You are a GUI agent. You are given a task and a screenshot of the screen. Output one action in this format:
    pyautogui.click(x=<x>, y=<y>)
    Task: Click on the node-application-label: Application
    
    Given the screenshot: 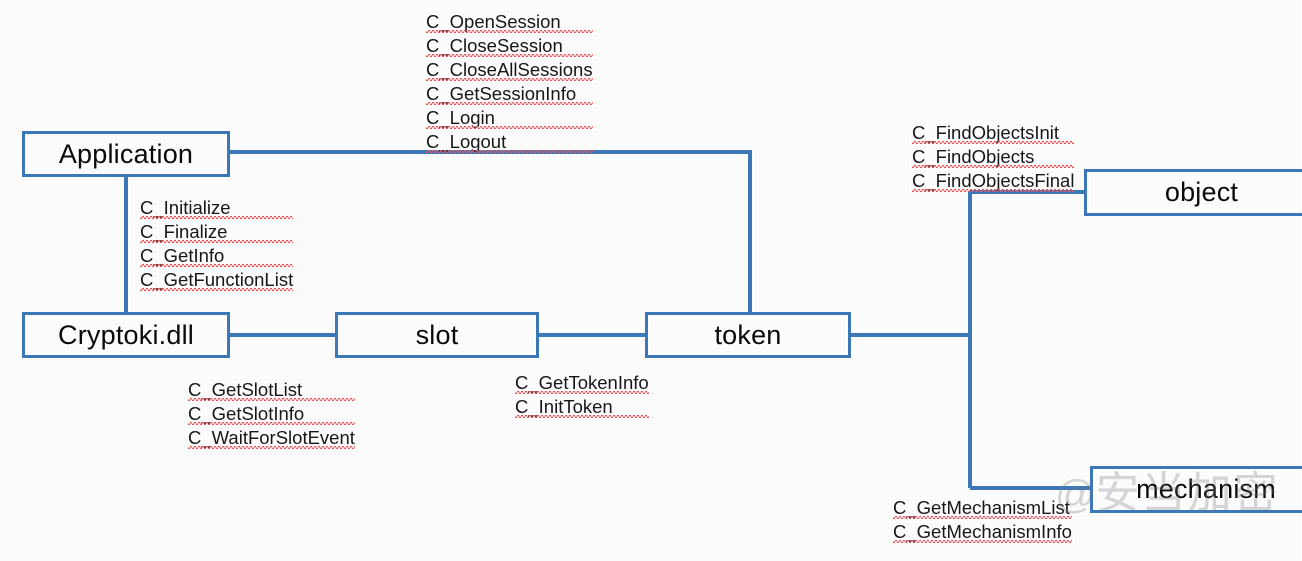 What is the action you would take?
    pyautogui.click(x=126, y=153)
    